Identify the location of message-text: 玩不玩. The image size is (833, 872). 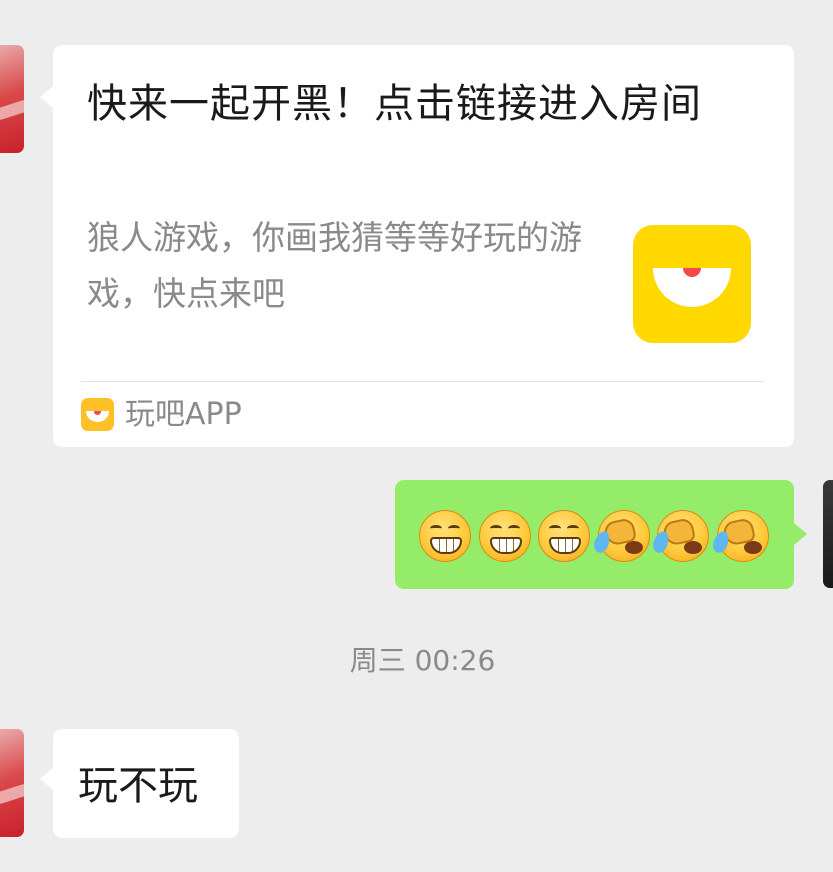
(138, 786).